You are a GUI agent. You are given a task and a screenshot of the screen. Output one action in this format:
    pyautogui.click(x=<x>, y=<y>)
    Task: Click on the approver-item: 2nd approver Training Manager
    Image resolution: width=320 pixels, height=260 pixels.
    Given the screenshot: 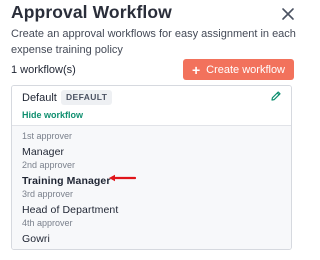 What is the action you would take?
    pyautogui.click(x=66, y=174)
    